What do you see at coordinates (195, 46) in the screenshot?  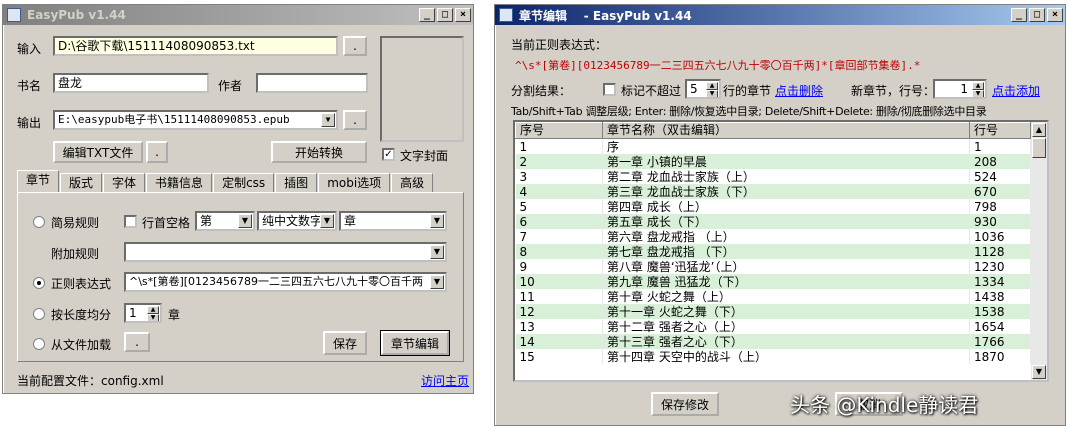 I see `input-path-field: D:\谷歌下载\15111408090853.txt` at bounding box center [195, 46].